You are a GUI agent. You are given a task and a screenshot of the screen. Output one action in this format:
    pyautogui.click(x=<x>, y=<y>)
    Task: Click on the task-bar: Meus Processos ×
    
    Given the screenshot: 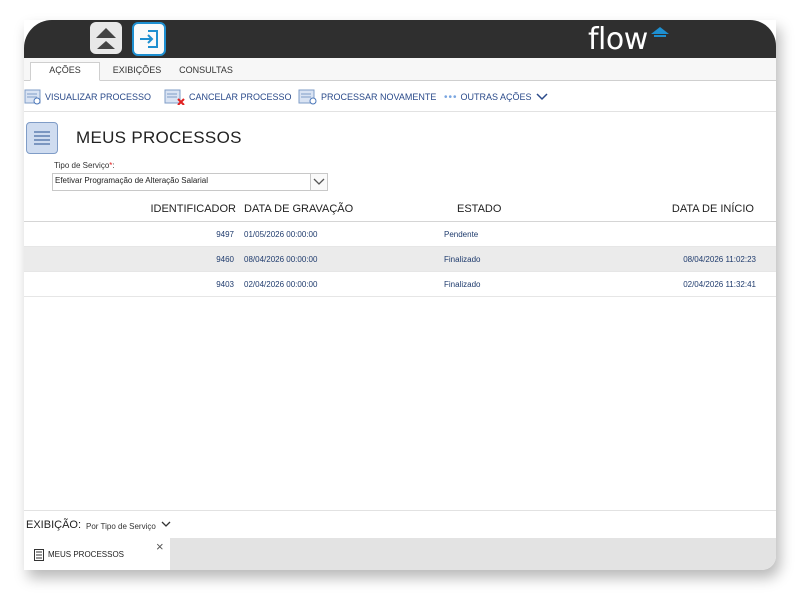 What is the action you would take?
    pyautogui.click(x=400, y=554)
    